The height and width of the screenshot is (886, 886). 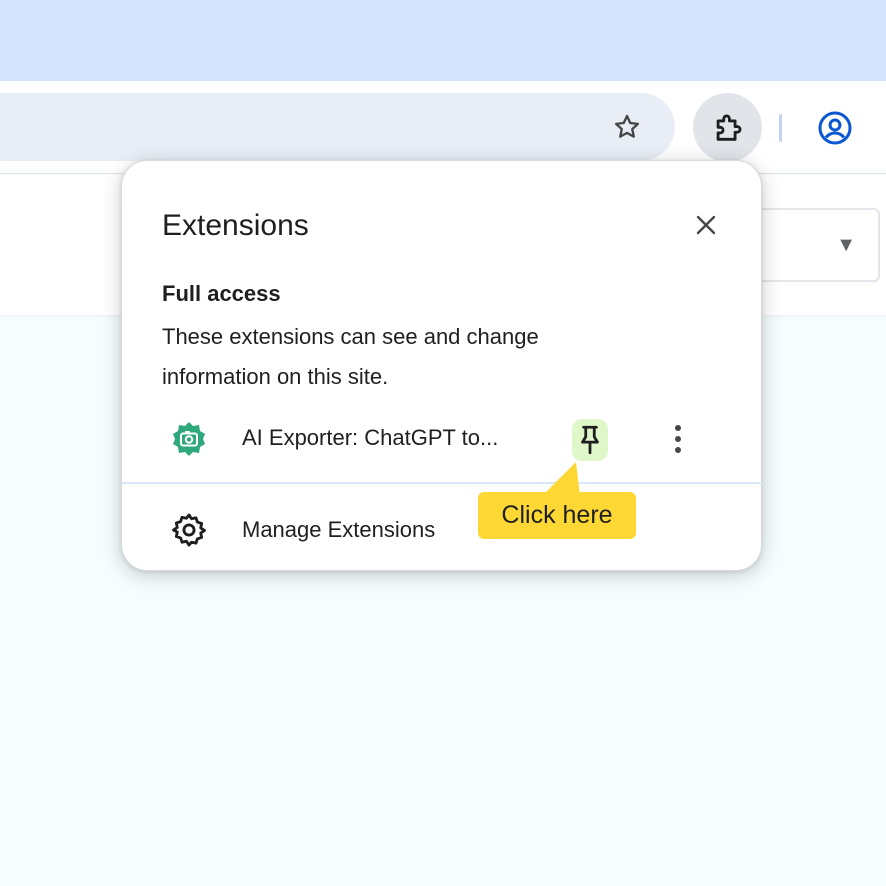 I want to click on callout-pointer, so click(x=561, y=479).